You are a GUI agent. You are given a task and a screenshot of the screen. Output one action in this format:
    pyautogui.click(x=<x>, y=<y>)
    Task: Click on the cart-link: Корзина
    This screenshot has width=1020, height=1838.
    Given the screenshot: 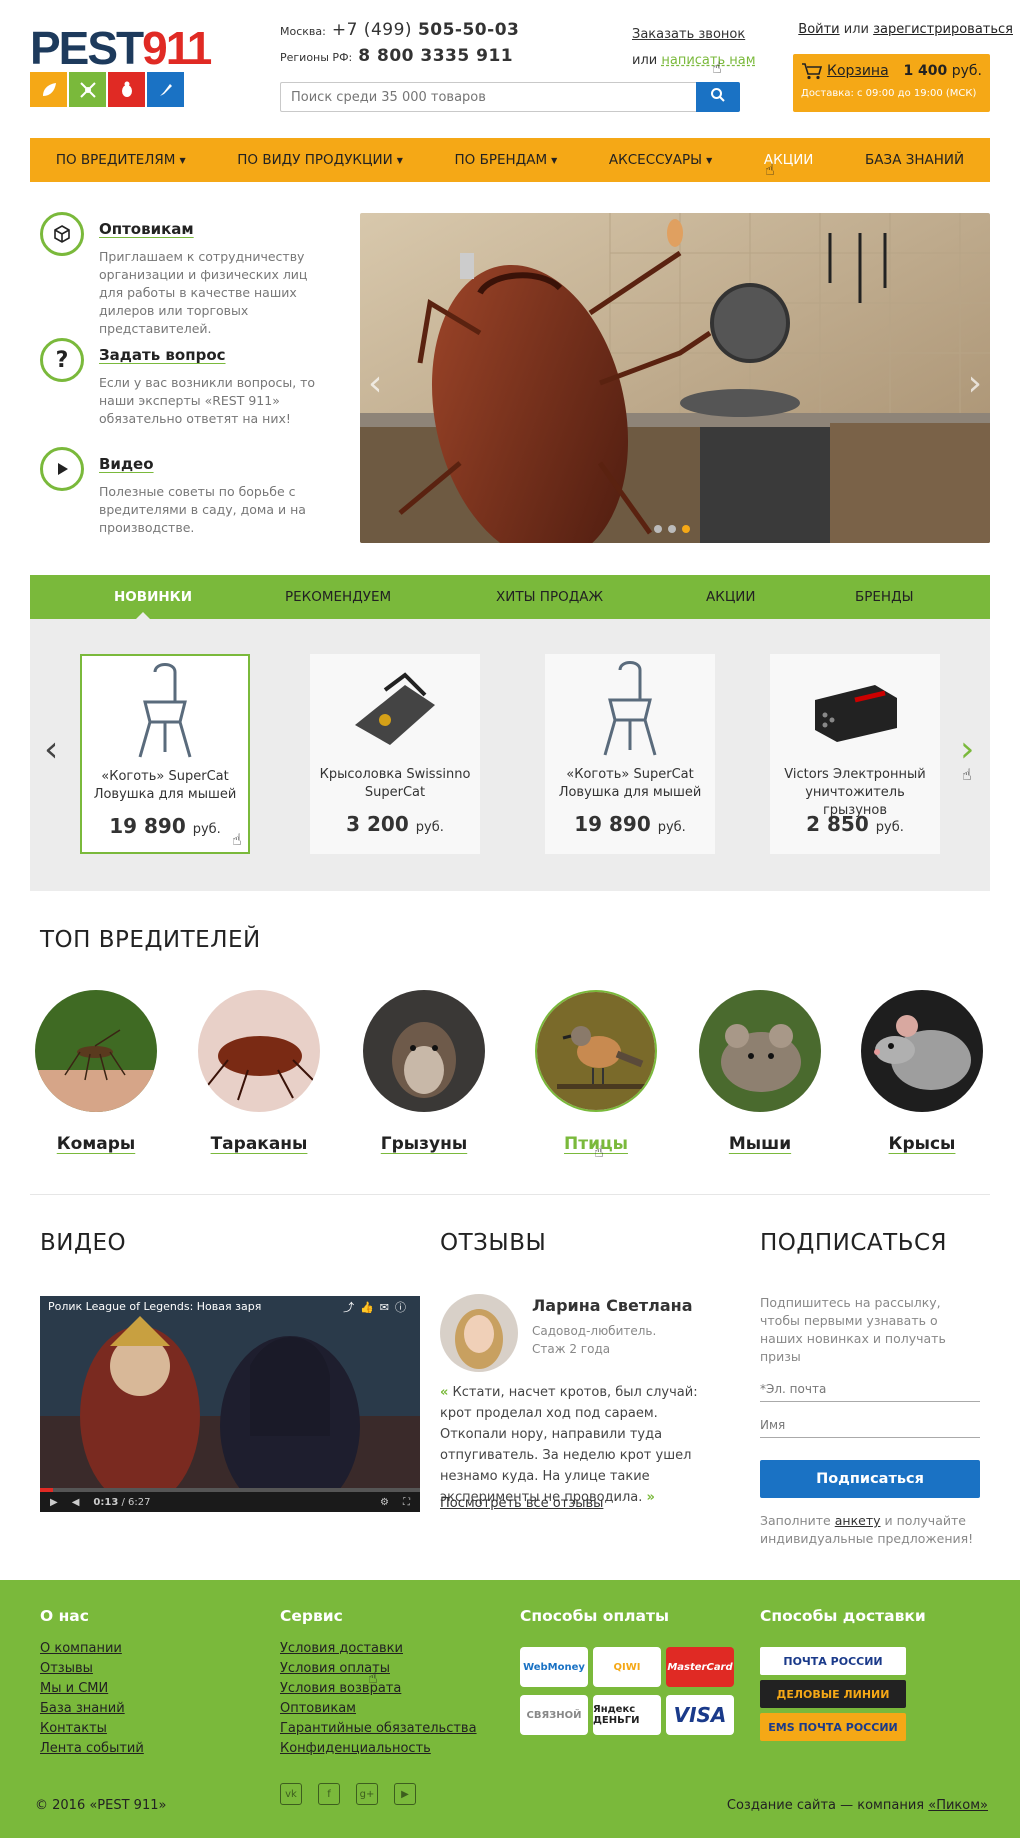 What is the action you would take?
    pyautogui.click(x=858, y=71)
    